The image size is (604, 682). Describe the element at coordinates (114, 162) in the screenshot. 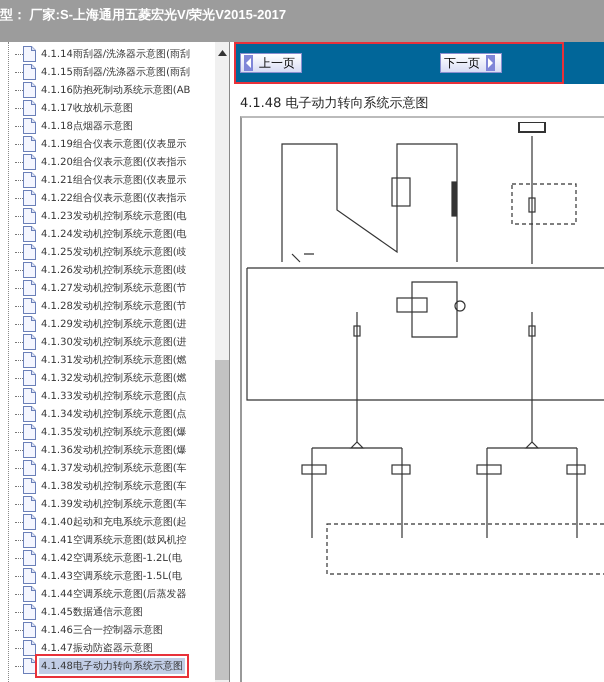

I see `tree-item: 4.1.20组合仪表示意图(仪表指示` at that location.